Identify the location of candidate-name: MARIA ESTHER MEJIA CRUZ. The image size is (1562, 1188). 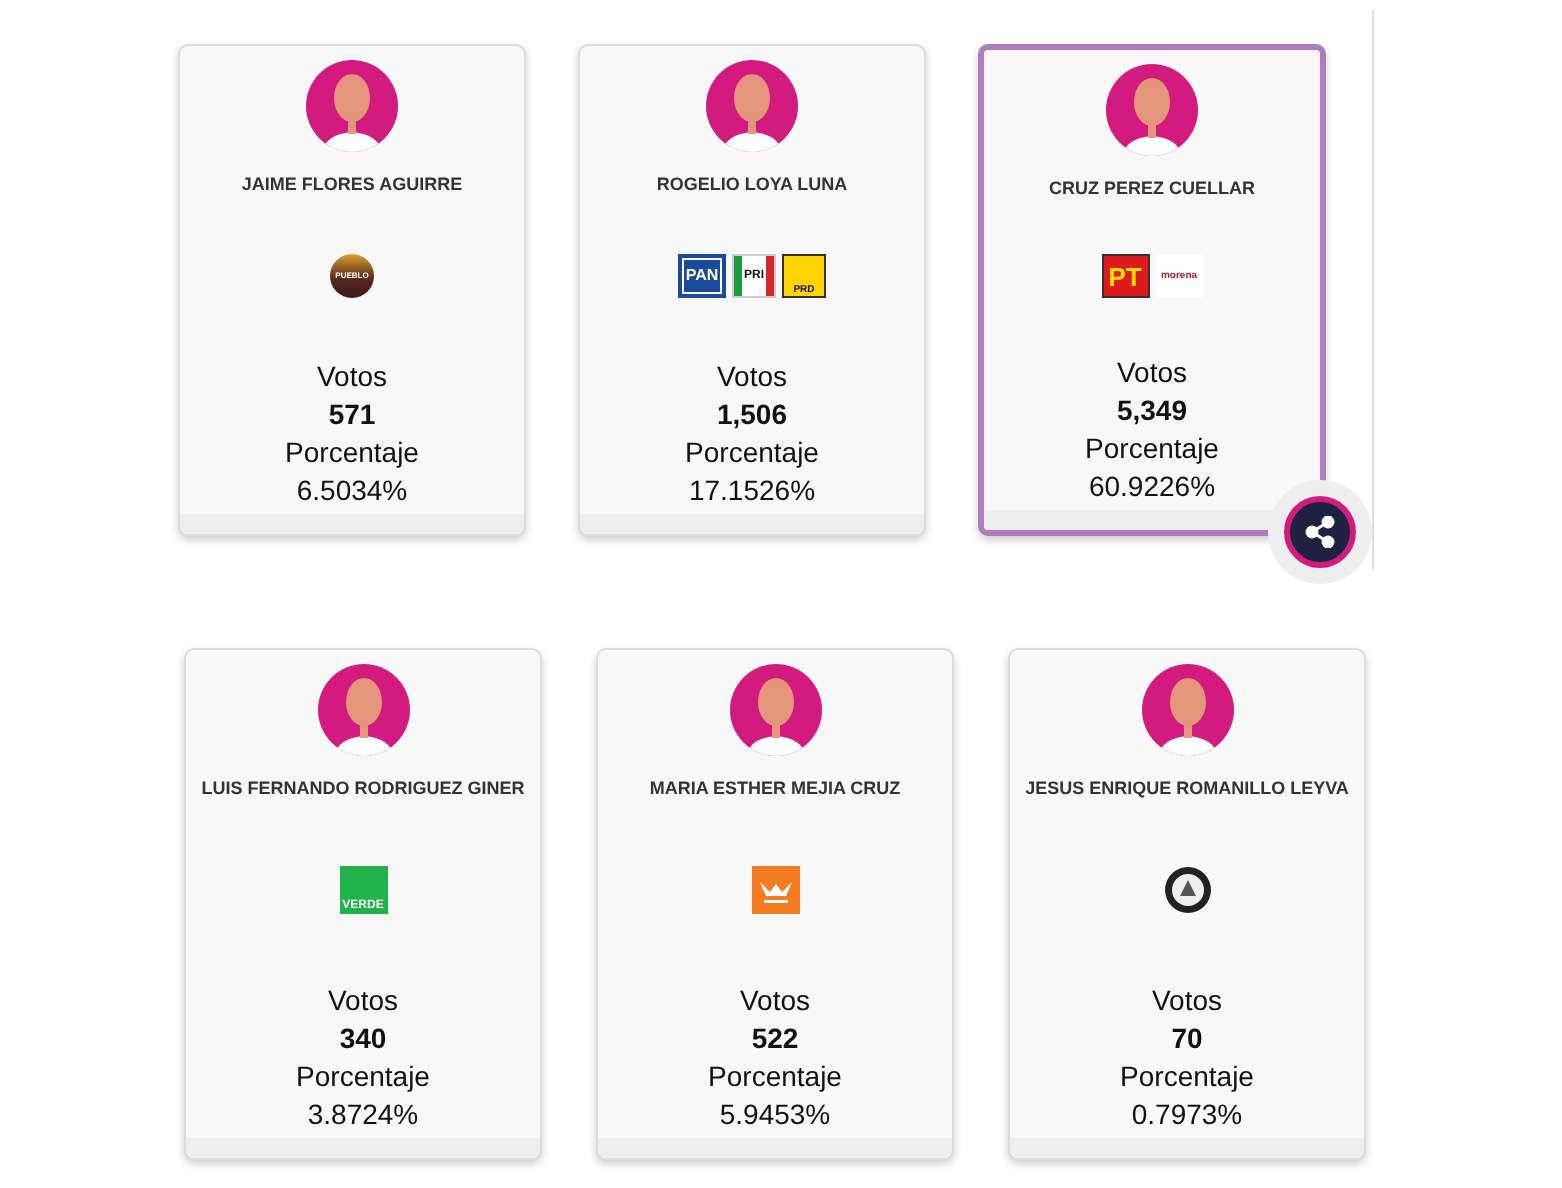
(775, 788).